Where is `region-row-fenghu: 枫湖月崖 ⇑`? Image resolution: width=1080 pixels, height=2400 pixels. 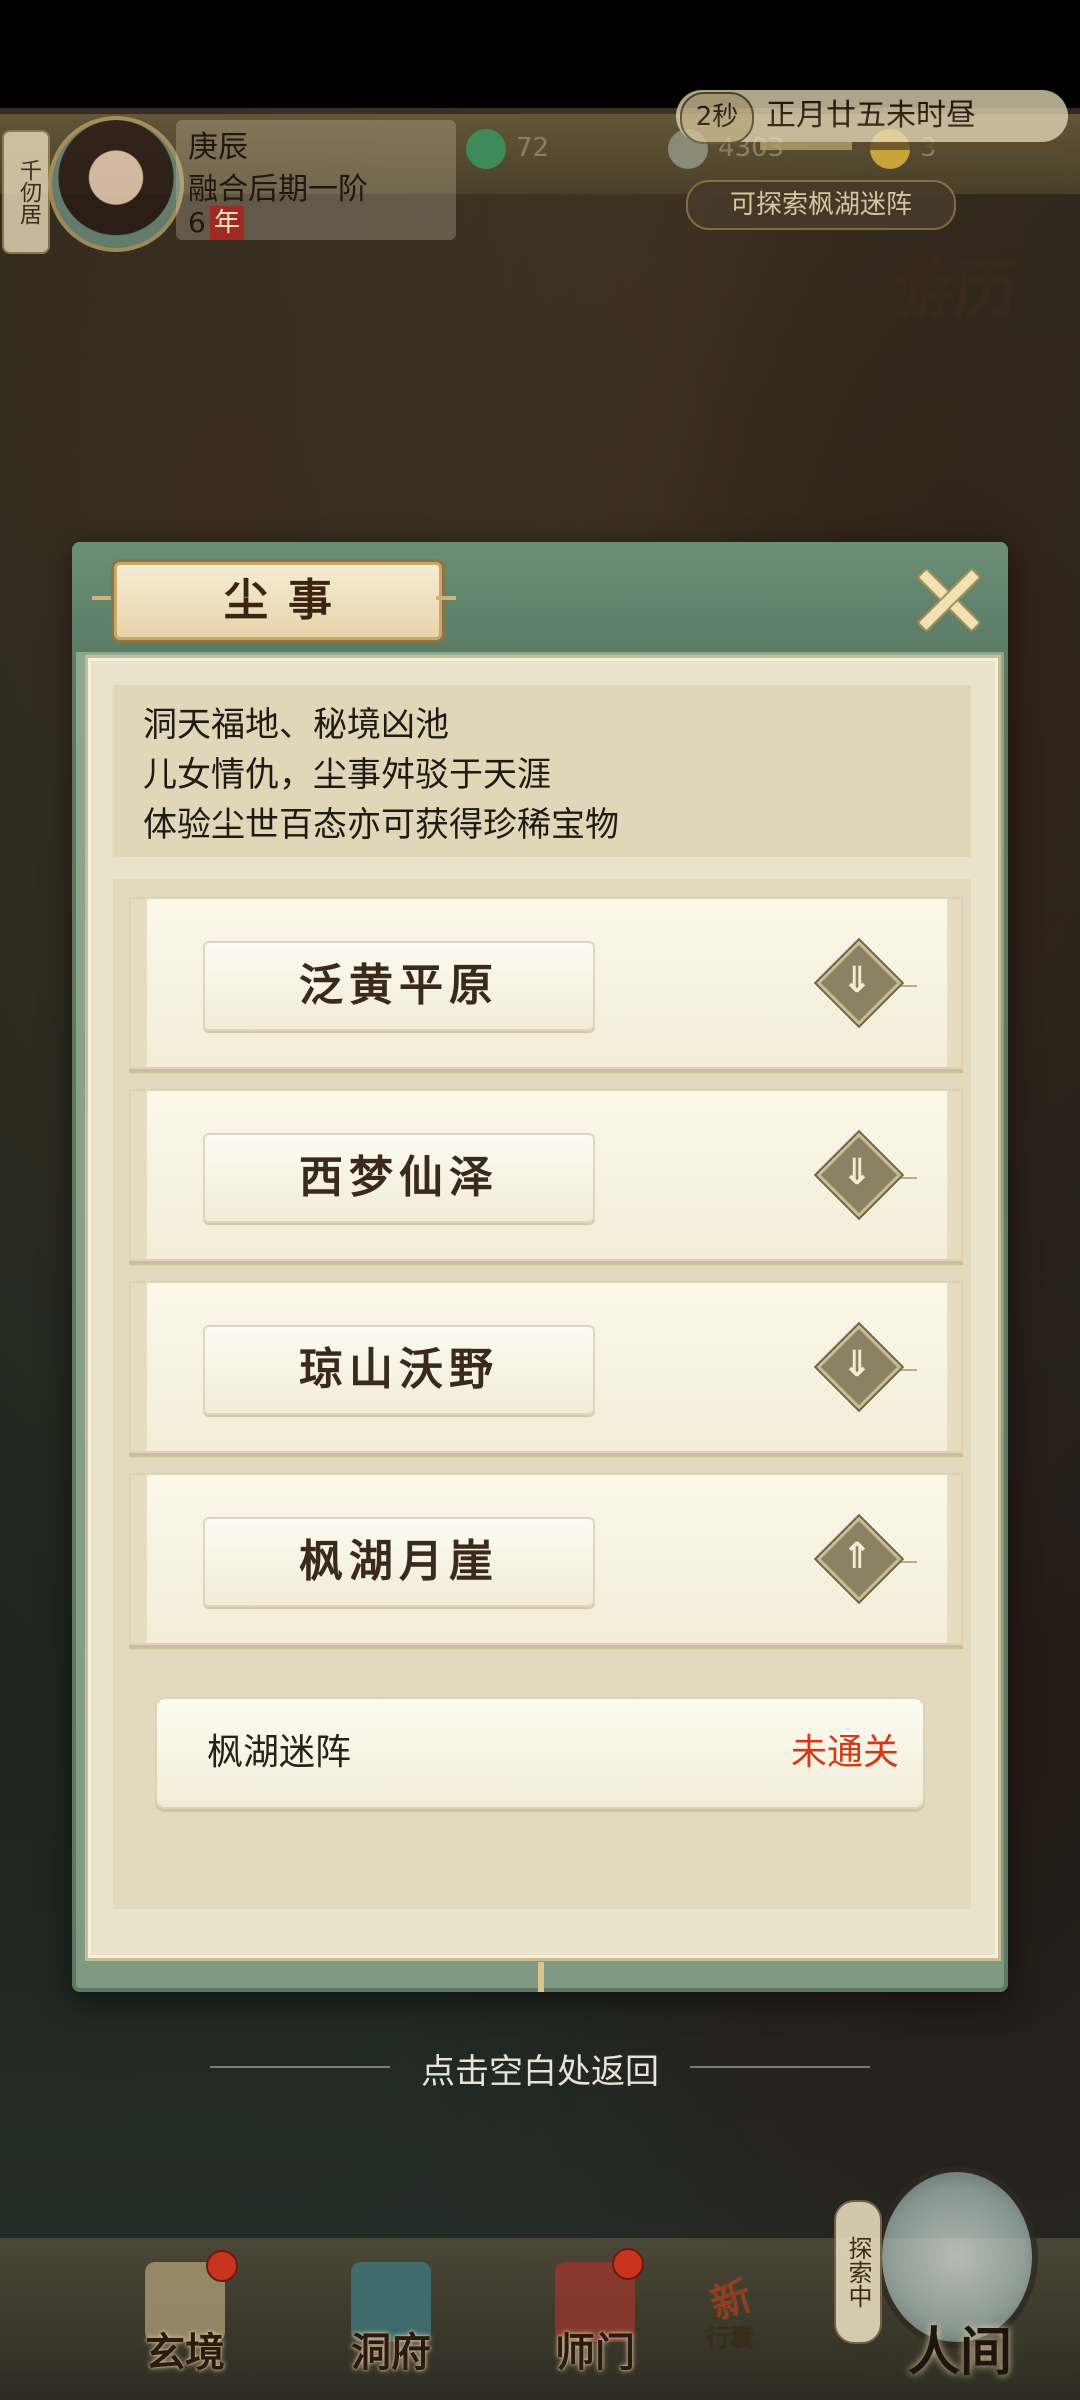
region-row-fenghu: 枫湖月崖 ⇑ is located at coordinates (546, 1559).